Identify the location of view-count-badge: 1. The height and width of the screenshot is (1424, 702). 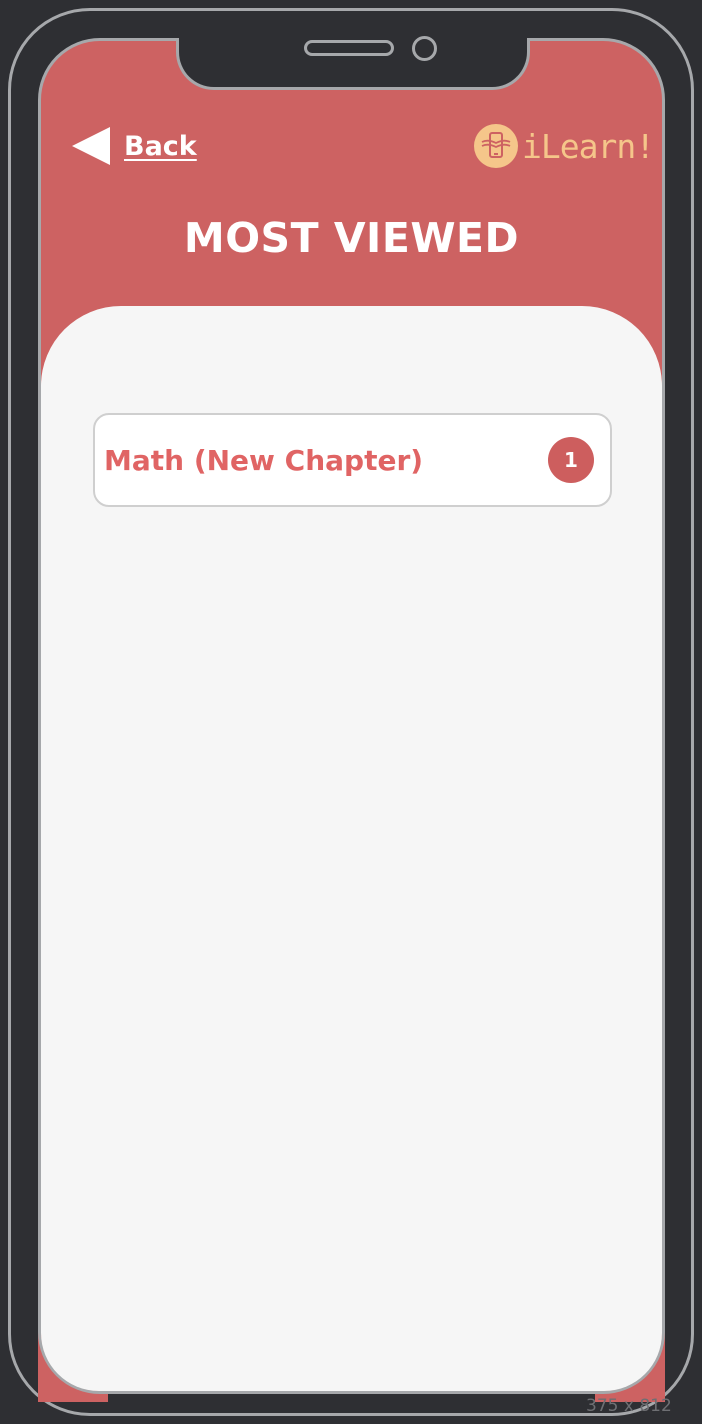
(571, 460).